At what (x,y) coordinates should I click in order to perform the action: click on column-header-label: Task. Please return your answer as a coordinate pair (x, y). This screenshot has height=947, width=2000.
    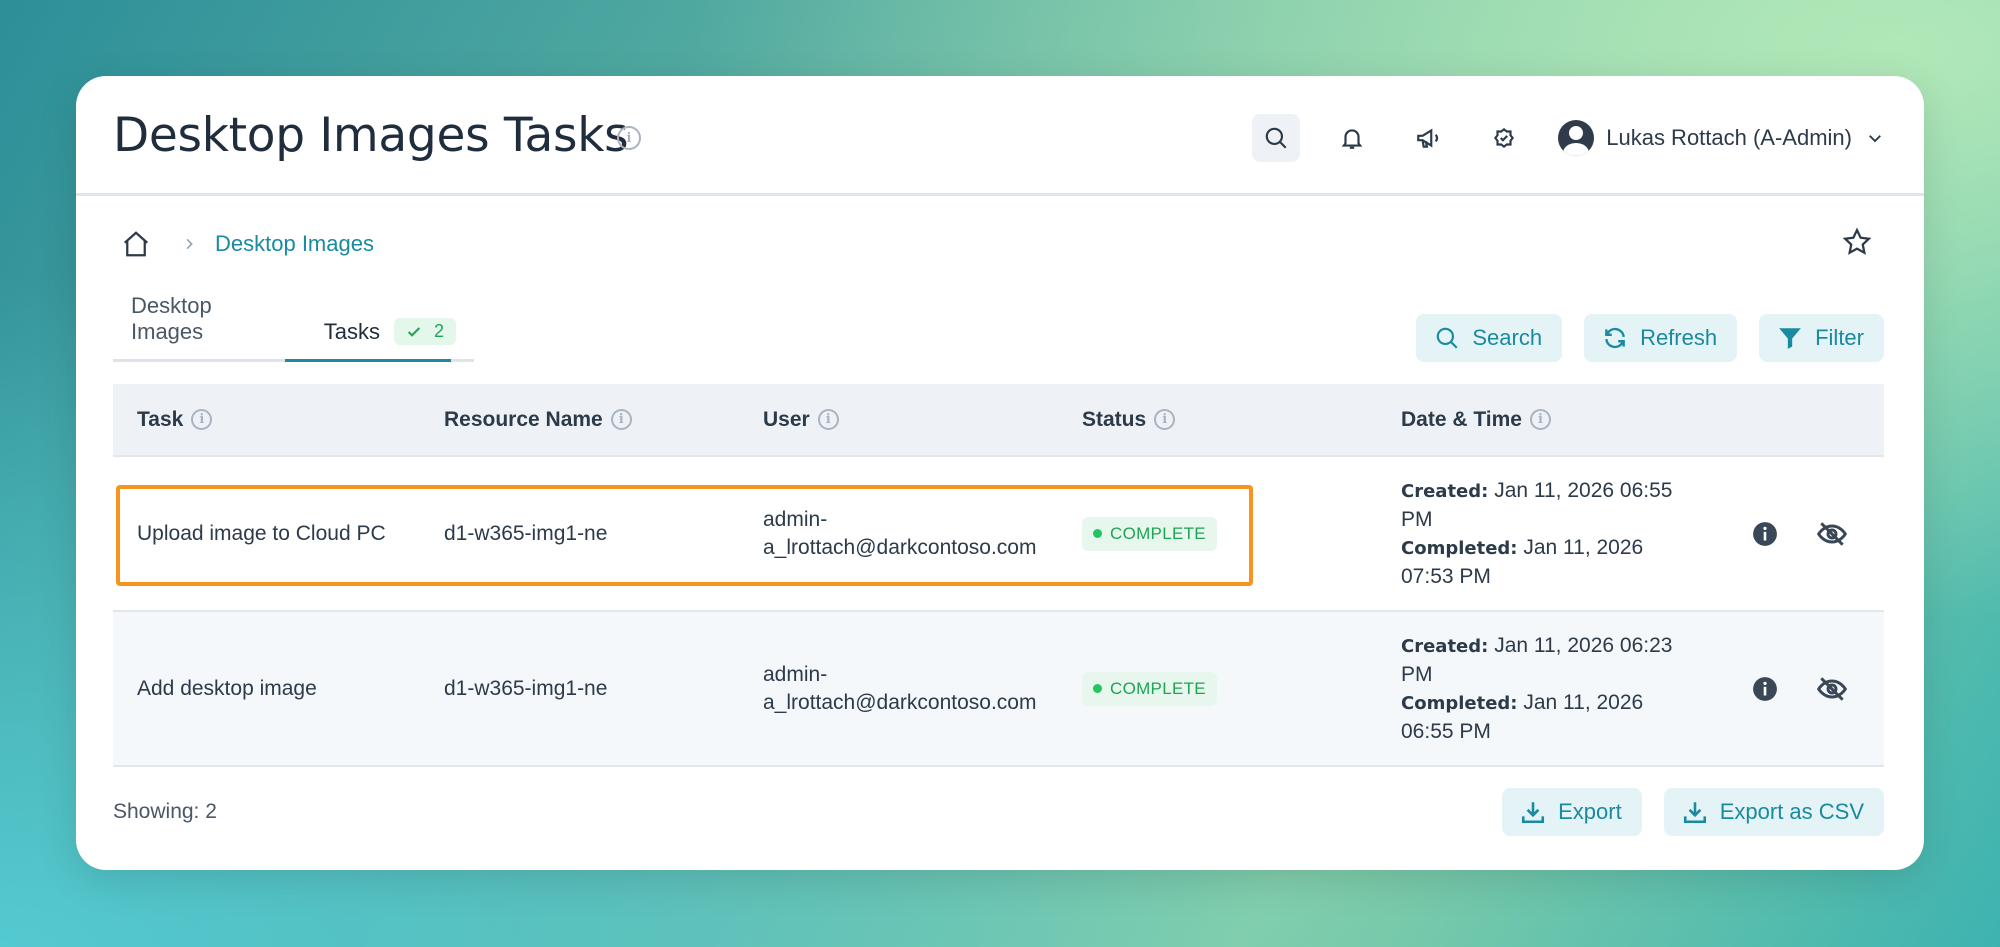
    Looking at the image, I should click on (160, 419).